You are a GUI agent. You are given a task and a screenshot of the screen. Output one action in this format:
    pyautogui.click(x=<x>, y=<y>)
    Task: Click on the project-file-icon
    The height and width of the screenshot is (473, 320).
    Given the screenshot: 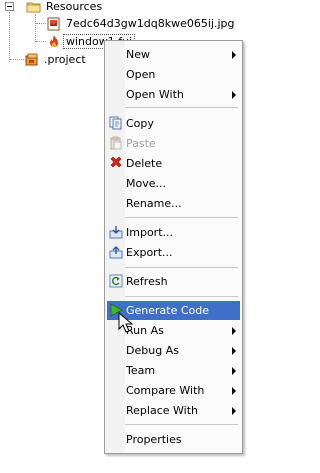 What is the action you would take?
    pyautogui.click(x=32, y=60)
    